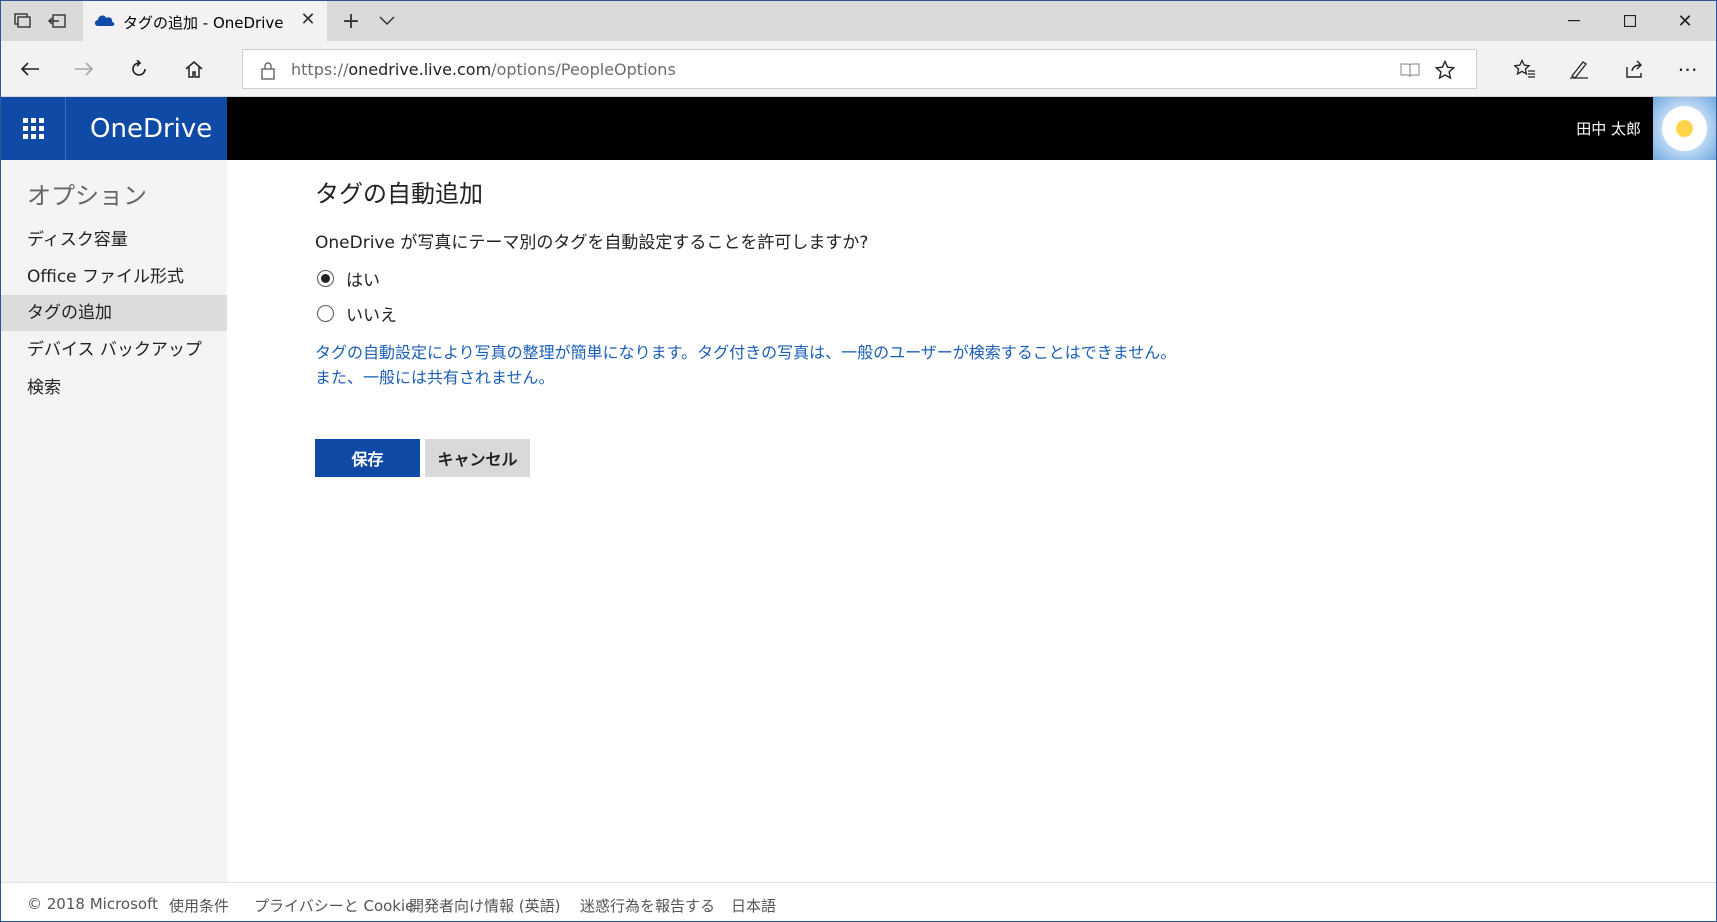 The height and width of the screenshot is (922, 1717). What do you see at coordinates (325, 313) in the screenshot?
I see `radio-no` at bounding box center [325, 313].